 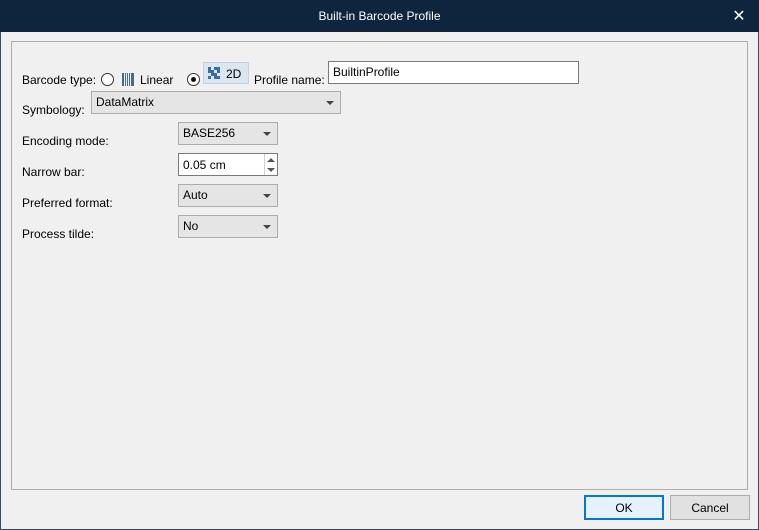 I want to click on 2d-option: 2D, so click(x=226, y=73).